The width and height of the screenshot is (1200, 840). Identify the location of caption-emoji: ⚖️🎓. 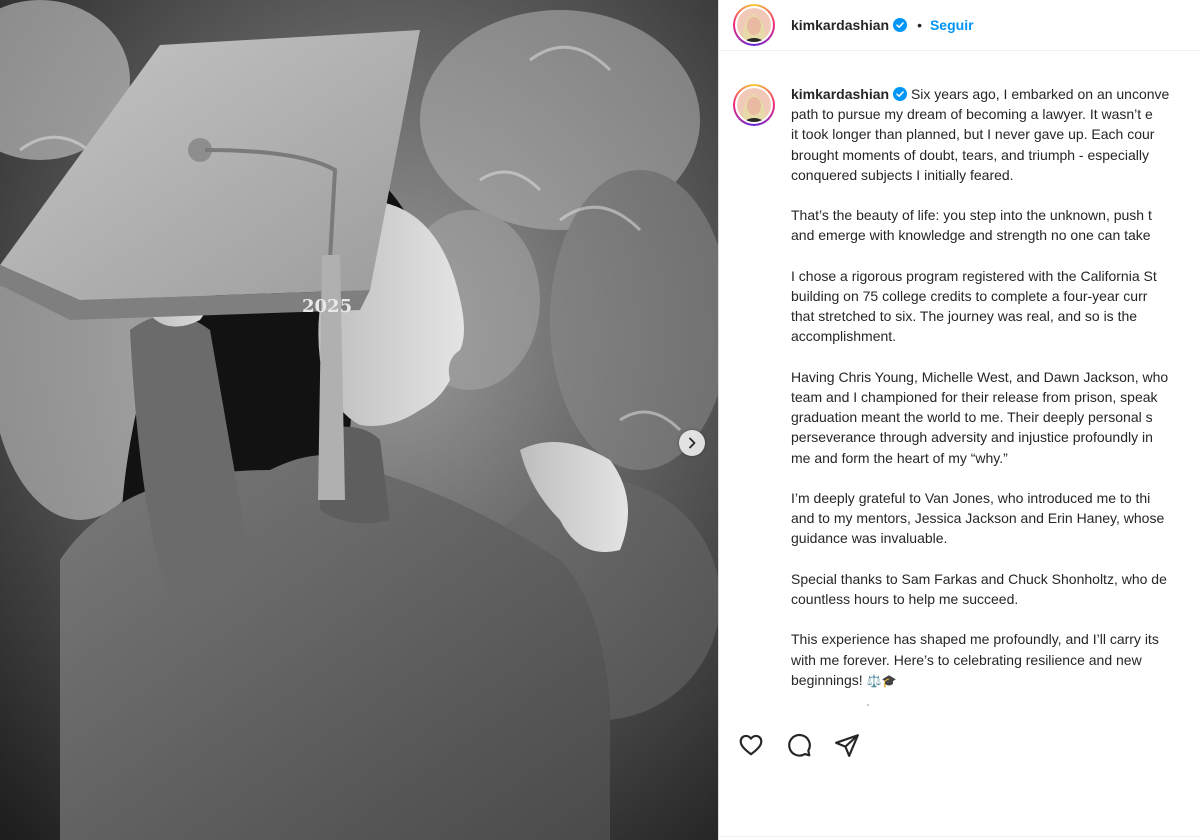
(881, 680).